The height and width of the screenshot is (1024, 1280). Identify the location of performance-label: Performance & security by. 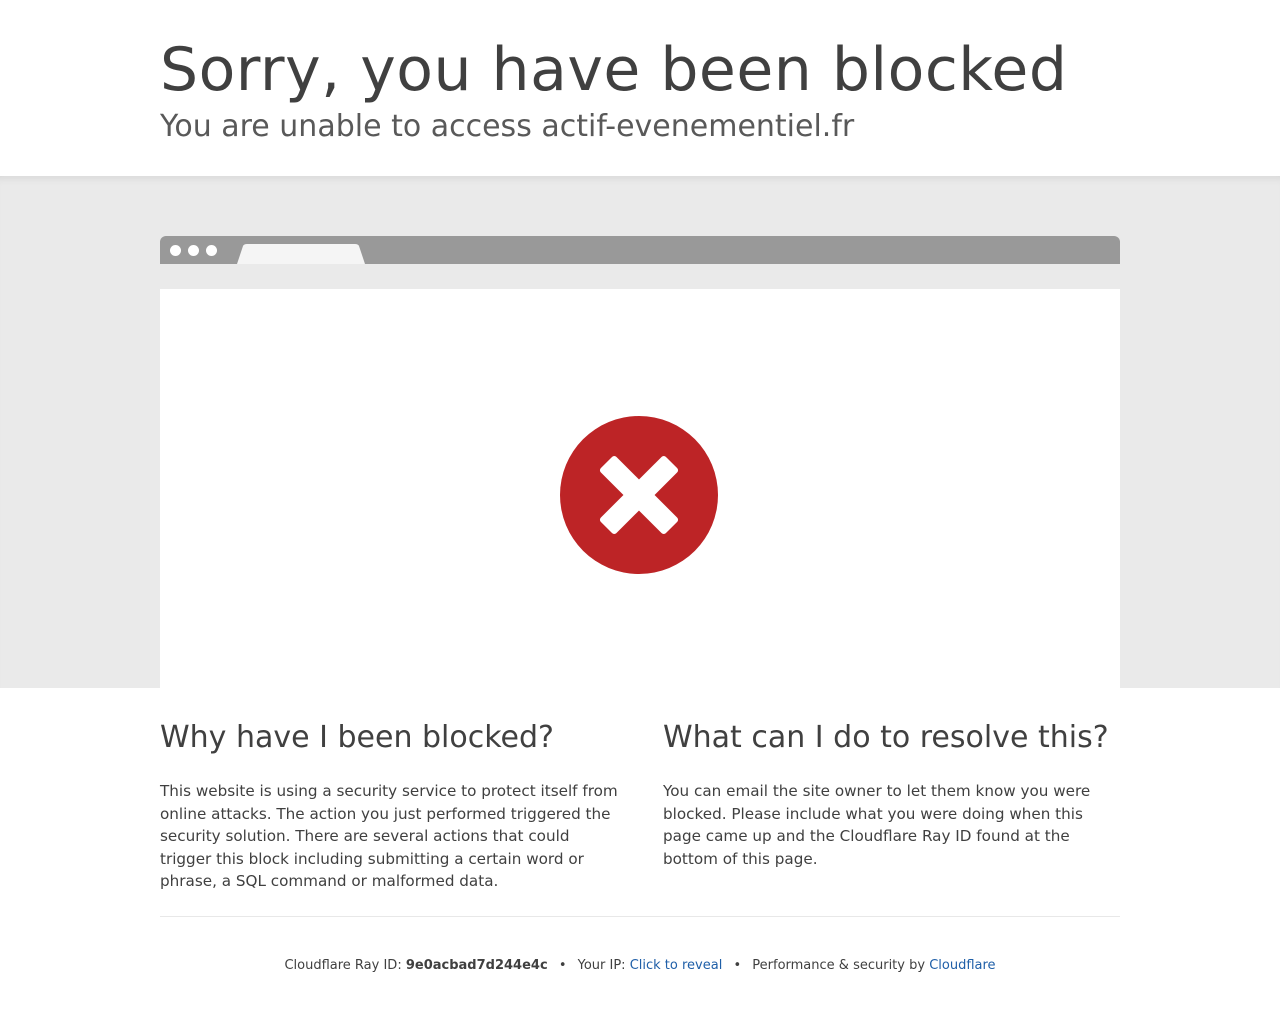
(839, 965).